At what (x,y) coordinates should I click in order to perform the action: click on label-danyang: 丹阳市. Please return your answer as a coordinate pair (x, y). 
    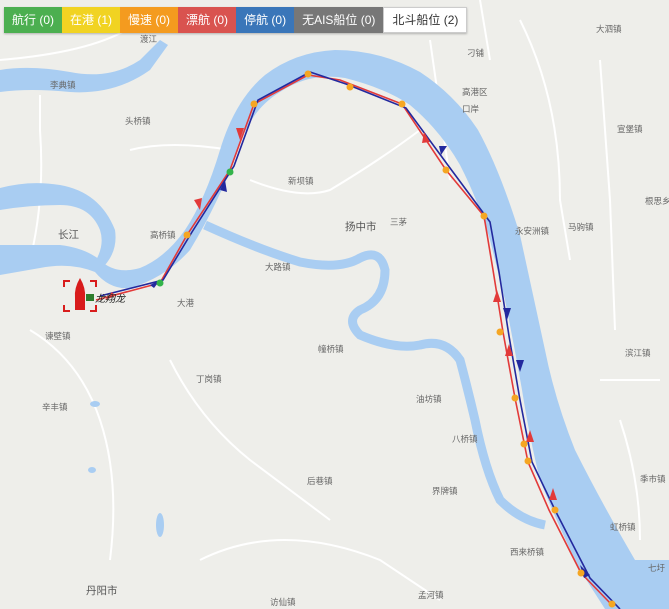
    Looking at the image, I should click on (102, 590).